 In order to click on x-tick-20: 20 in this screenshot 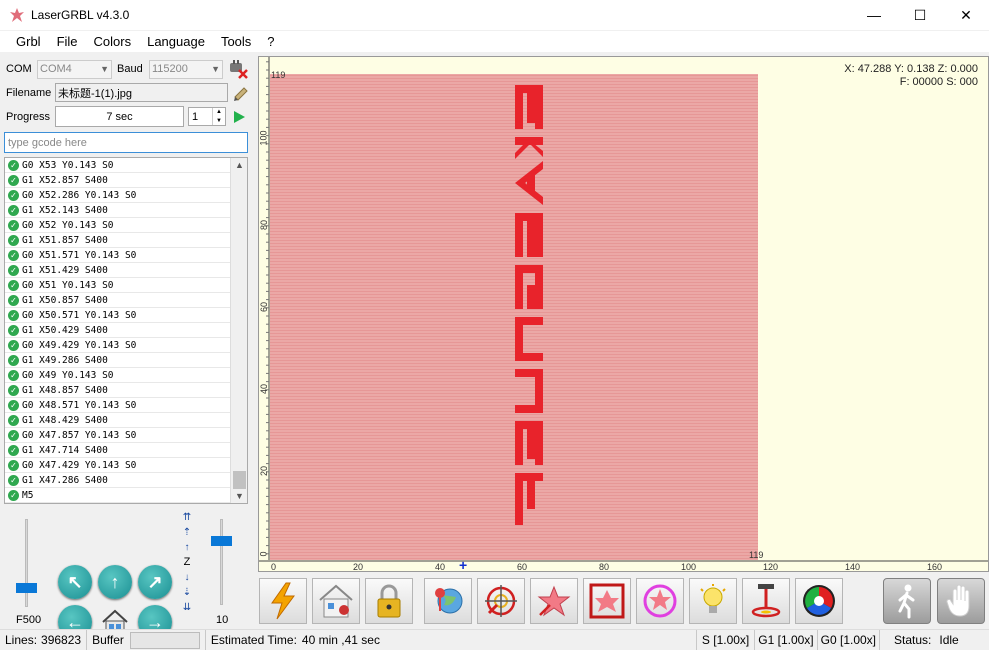, I will do `click(358, 567)`.